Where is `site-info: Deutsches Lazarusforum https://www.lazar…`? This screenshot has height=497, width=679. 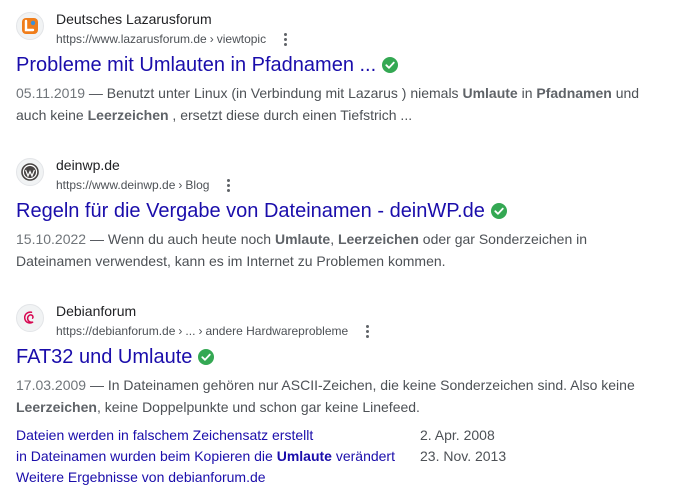
site-info: Deutsches Lazarusforum https://www.lazar… is located at coordinates (336, 28).